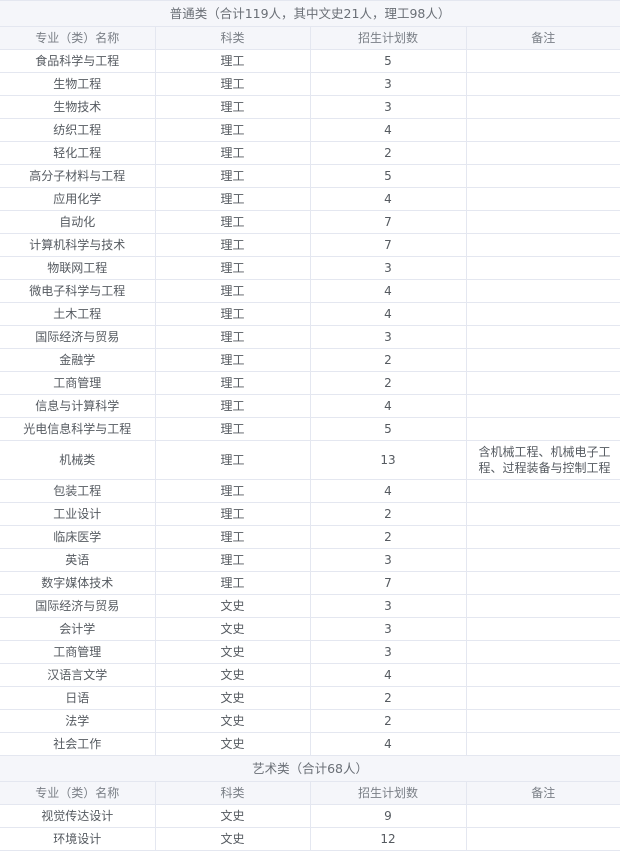 The image size is (620, 851). I want to click on table-row: 工业设计 理工 2, so click(310, 514).